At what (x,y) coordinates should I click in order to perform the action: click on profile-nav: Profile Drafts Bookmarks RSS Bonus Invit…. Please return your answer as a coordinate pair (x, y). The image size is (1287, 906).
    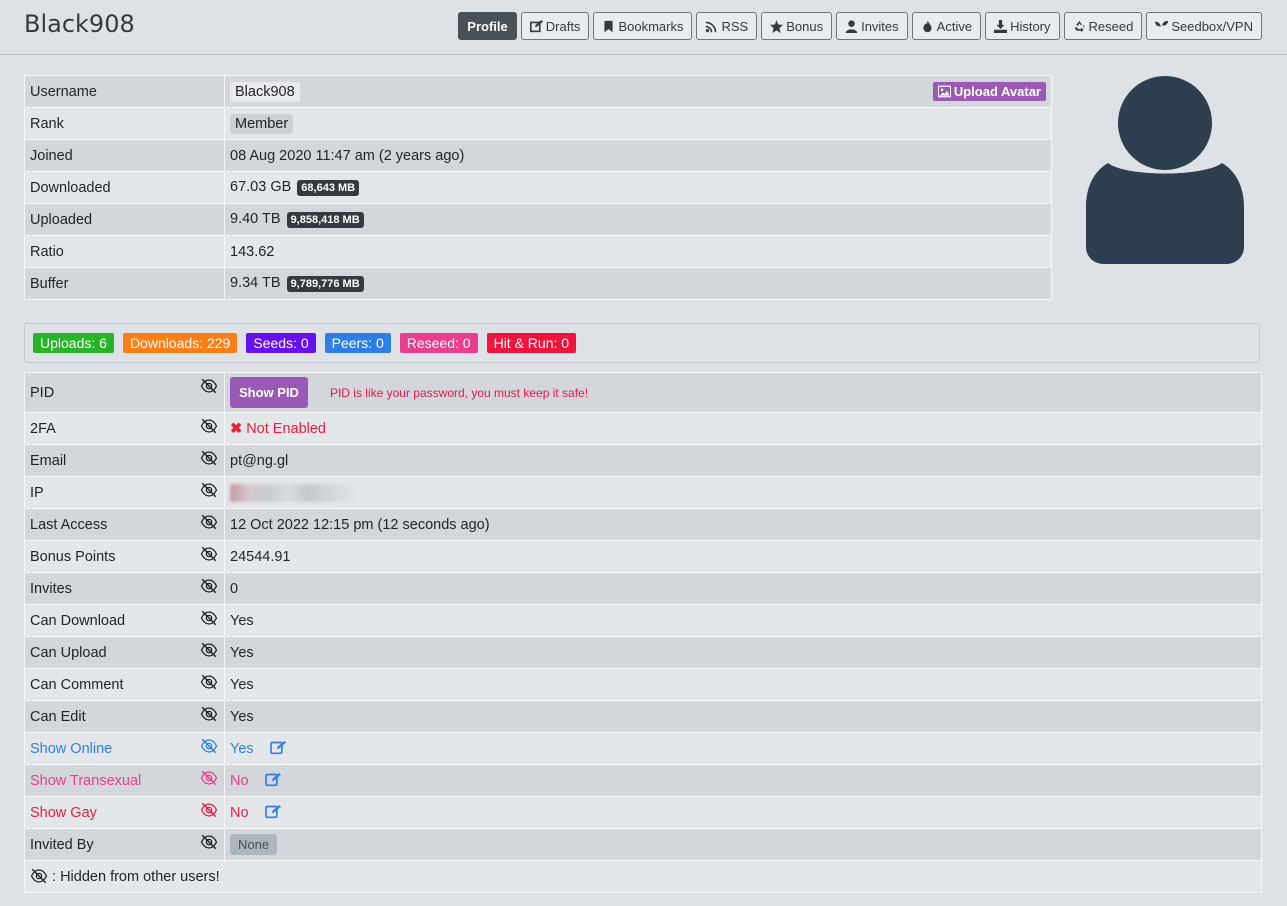
    Looking at the image, I should click on (860, 26).